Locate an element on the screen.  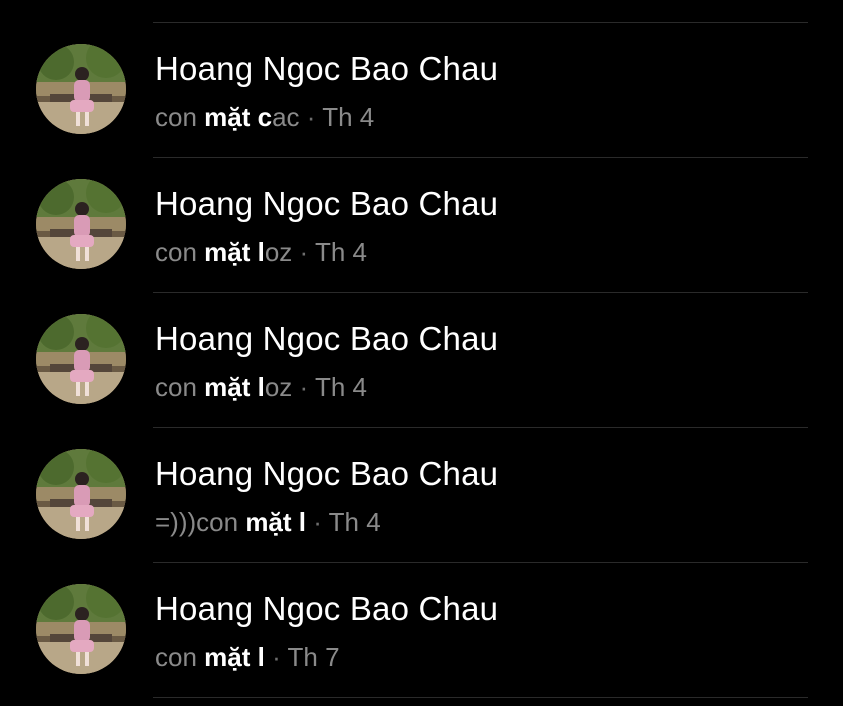
preview-text: =)))con is located at coordinates (200, 522).